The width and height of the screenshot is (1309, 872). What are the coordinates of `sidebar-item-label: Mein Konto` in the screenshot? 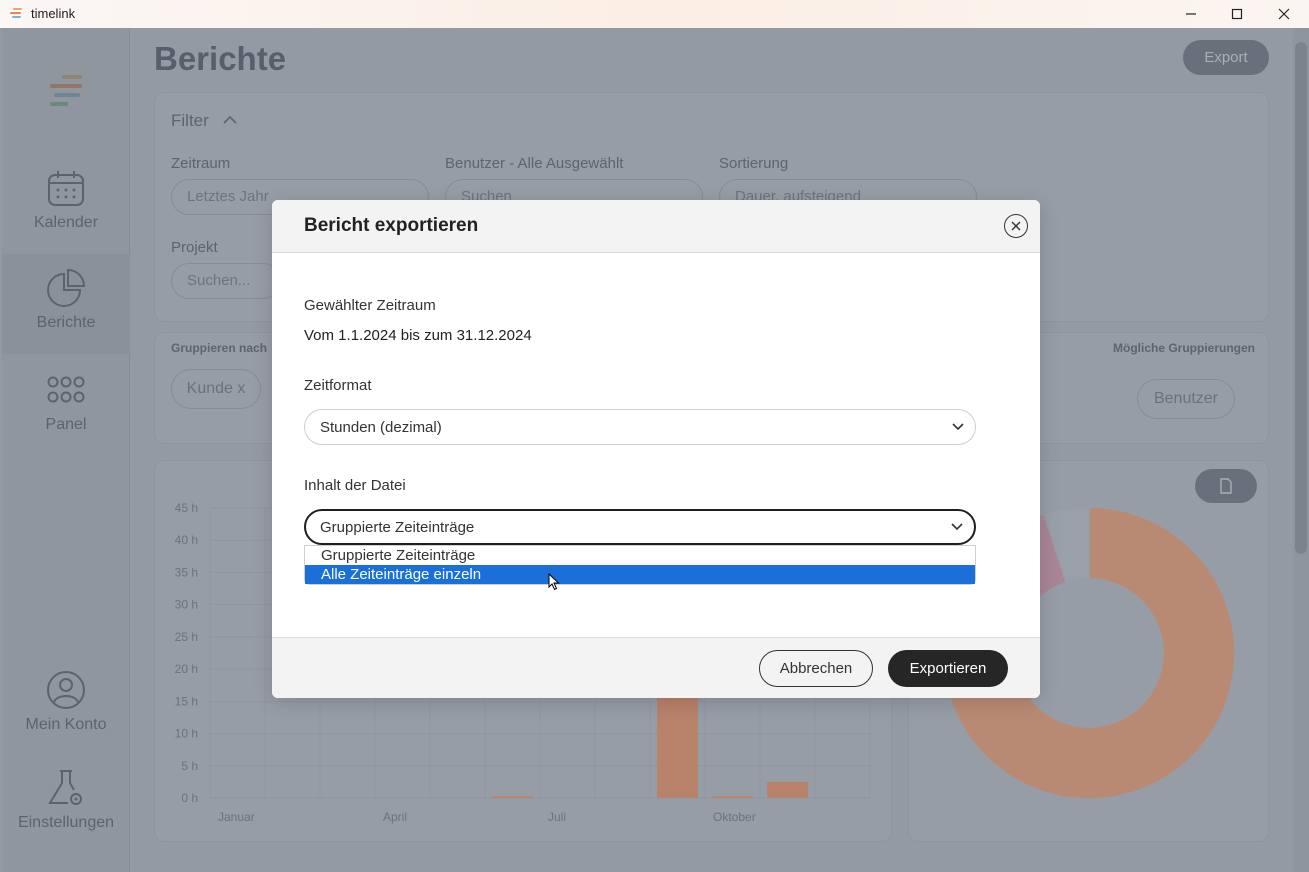 It's located at (66, 724).